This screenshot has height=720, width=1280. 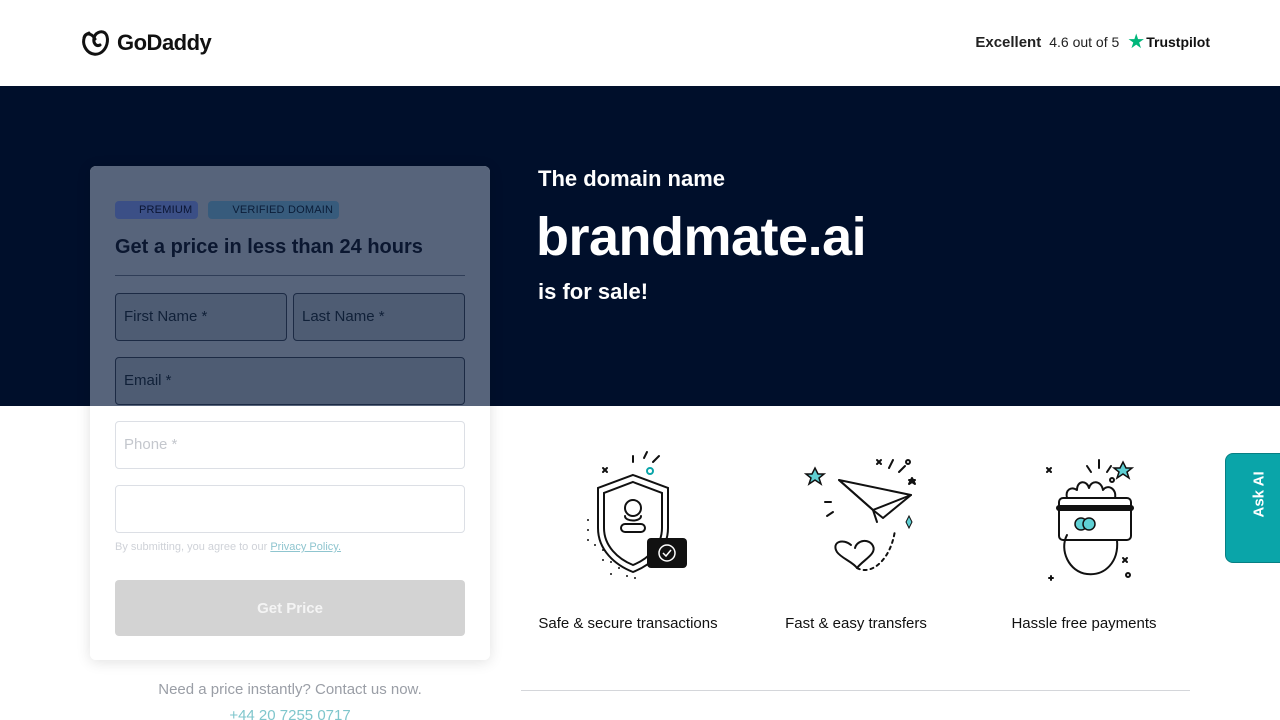 What do you see at coordinates (1136, 42) in the screenshot?
I see `trustpilot-star-icon: ★` at bounding box center [1136, 42].